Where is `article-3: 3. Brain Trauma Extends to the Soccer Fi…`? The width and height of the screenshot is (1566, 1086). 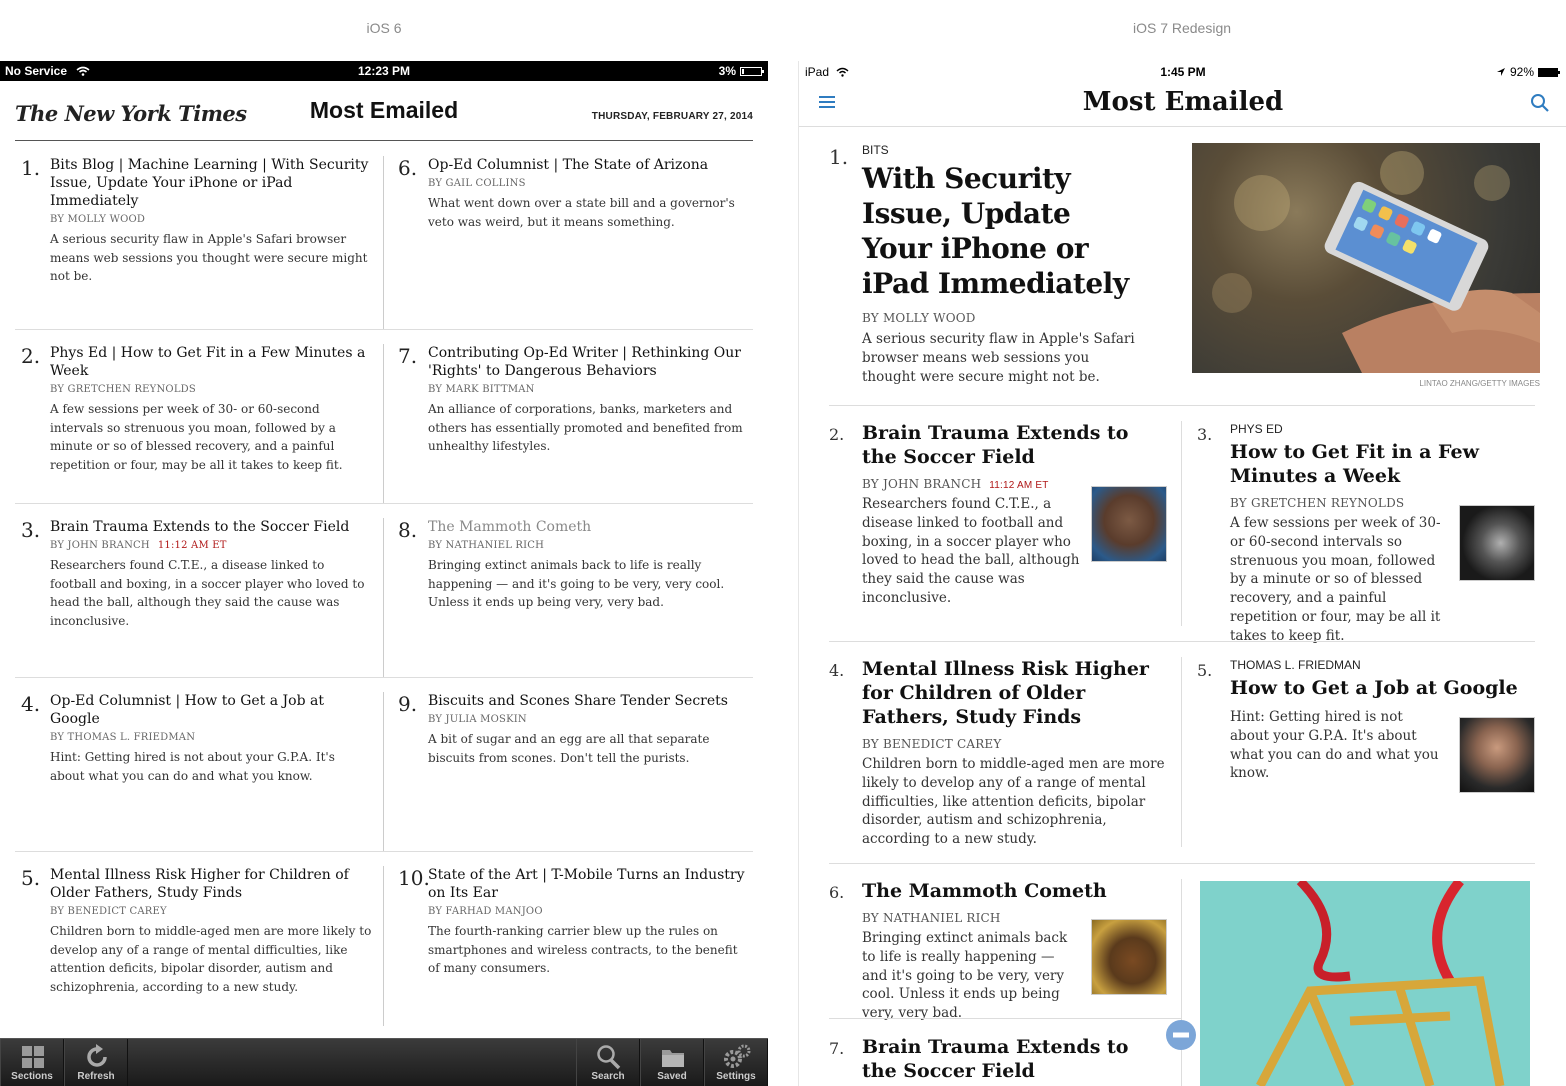
article-3: 3. Brain Trauma Extends to the Soccer Fi… is located at coordinates (199, 597).